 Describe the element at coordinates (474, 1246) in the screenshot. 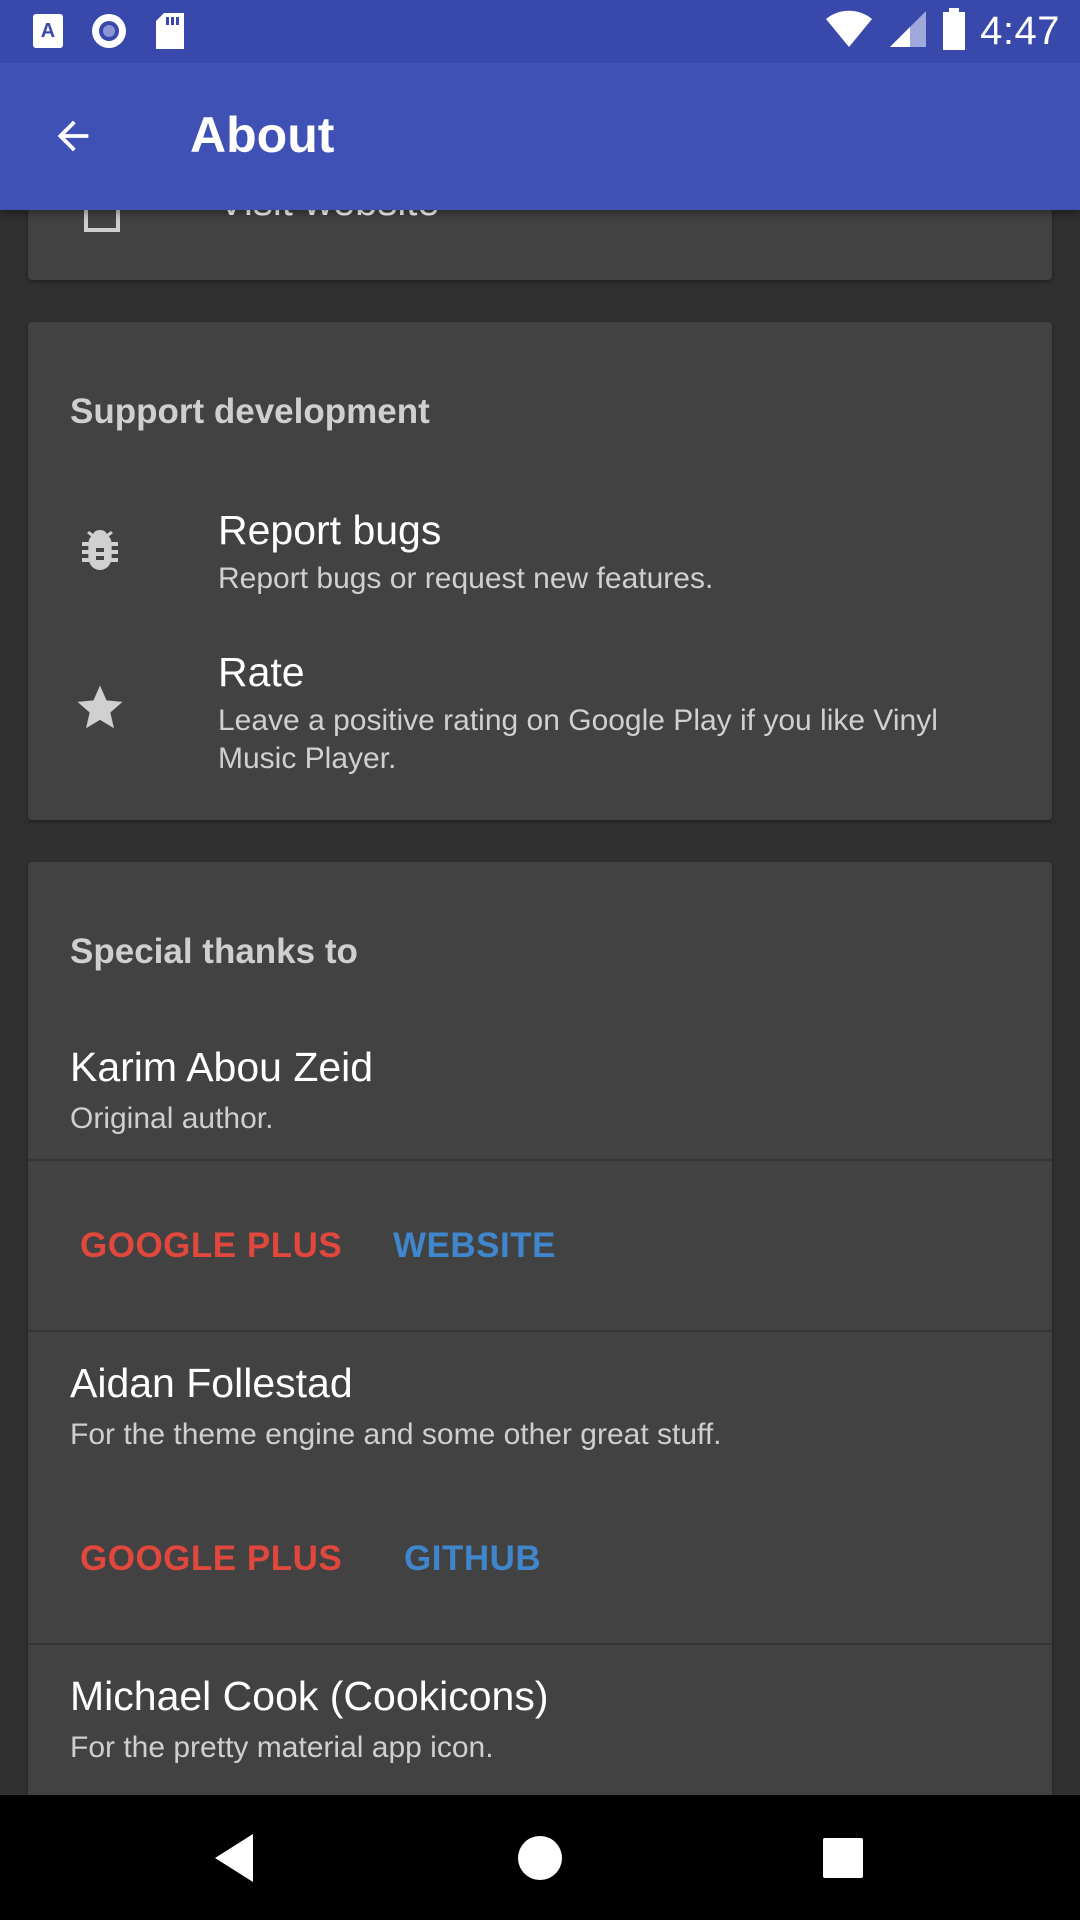

I see `karim-website-button: WEBSITE` at that location.